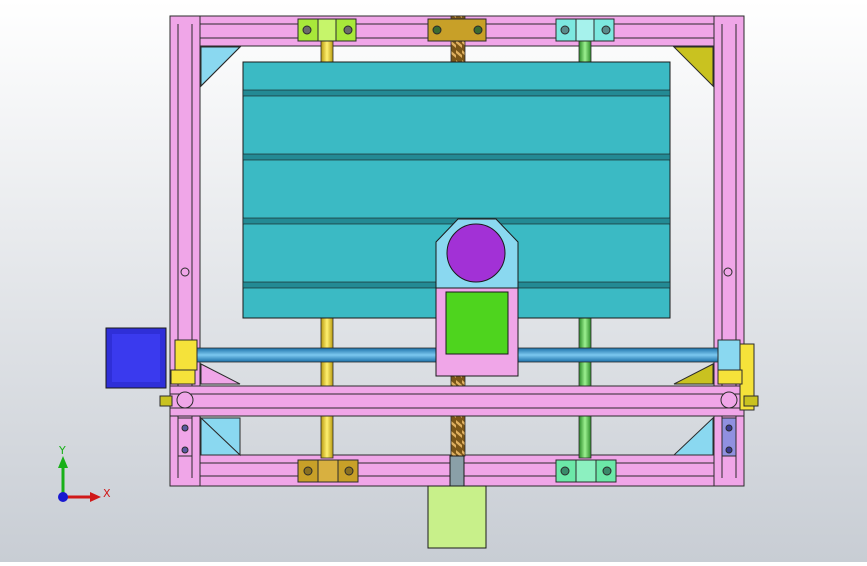  What do you see at coordinates (456, 30) in the screenshot?
I see `top-bearing-blocks` at bounding box center [456, 30].